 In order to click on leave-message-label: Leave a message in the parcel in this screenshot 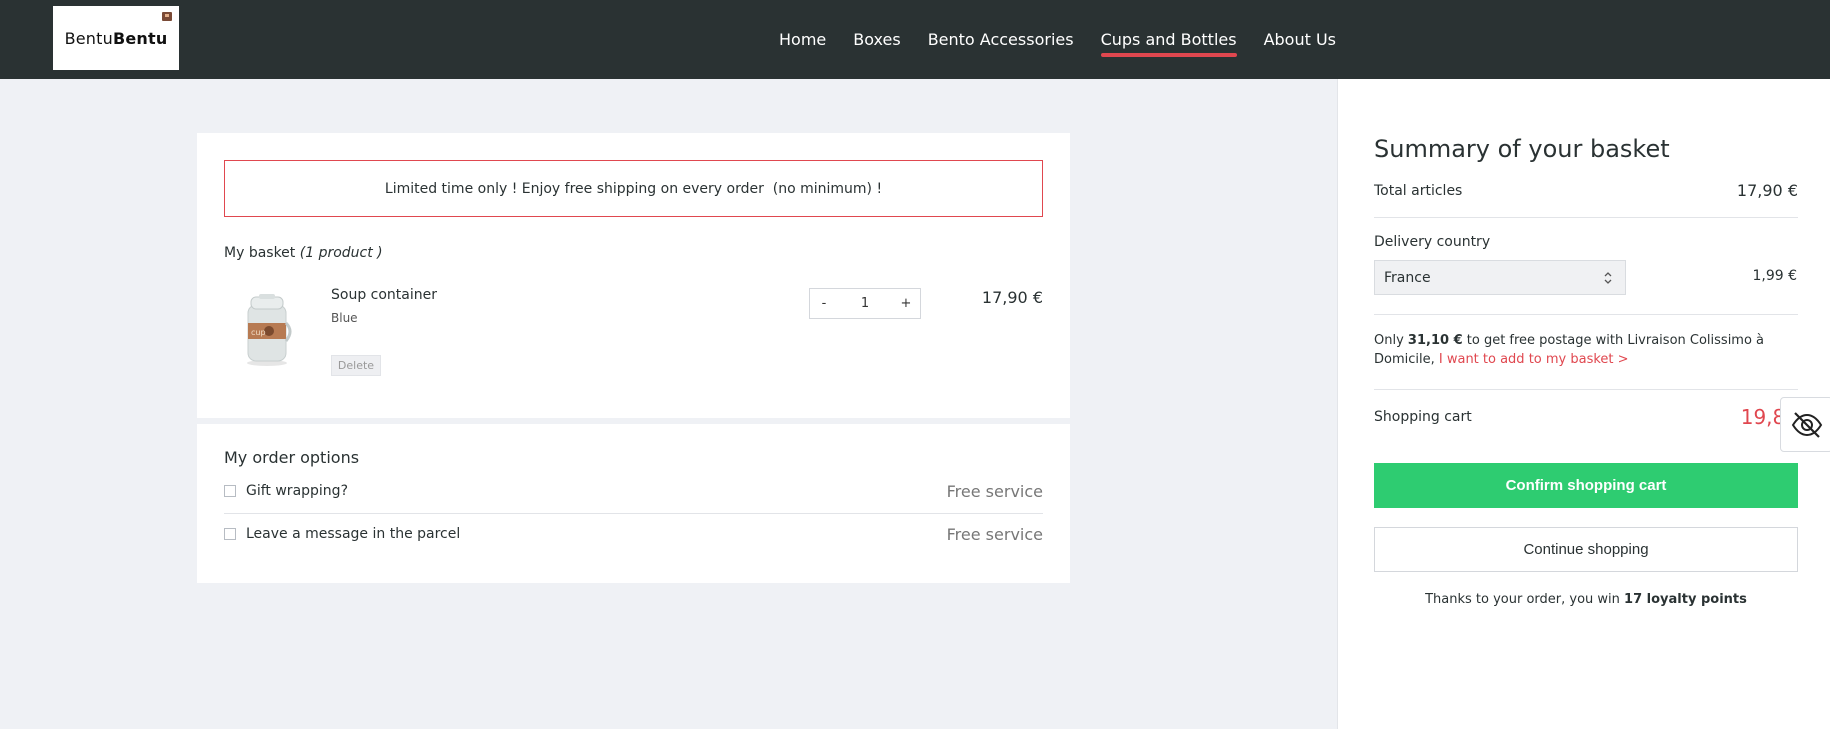, I will do `click(596, 534)`.